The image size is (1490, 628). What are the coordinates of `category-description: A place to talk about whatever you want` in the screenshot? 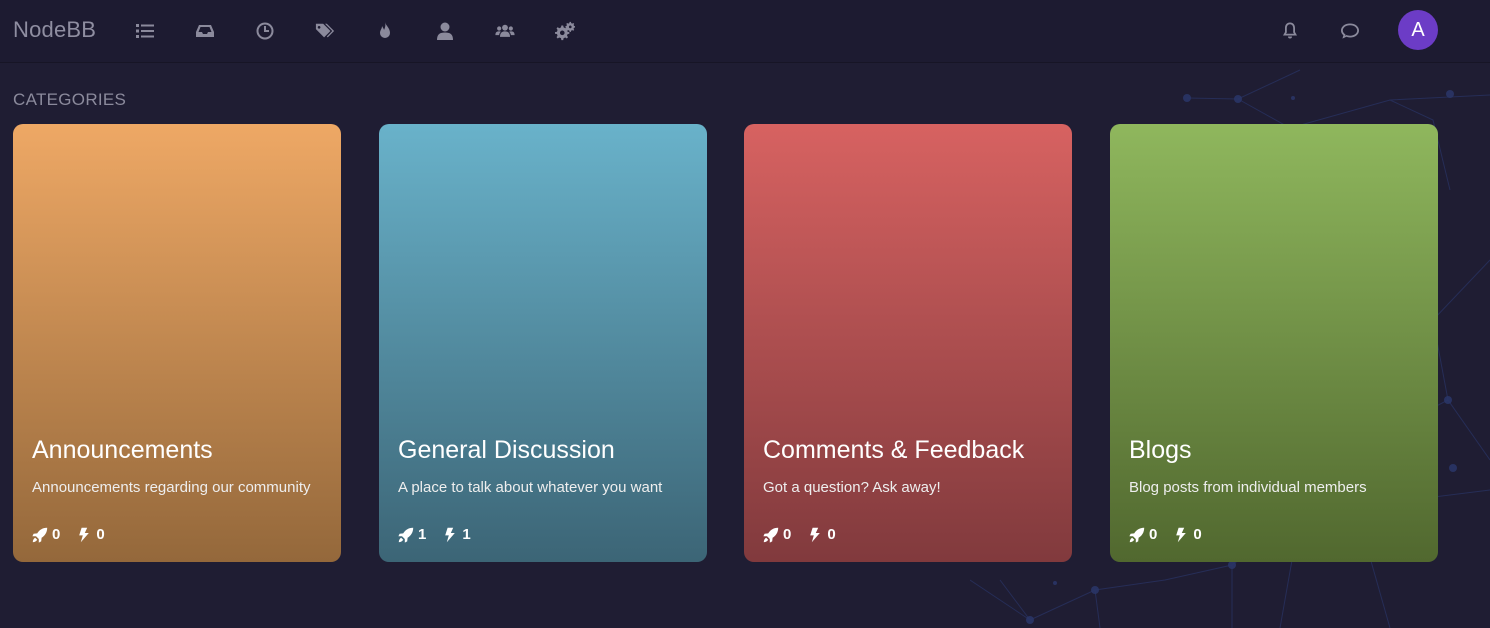 It's located at (530, 487).